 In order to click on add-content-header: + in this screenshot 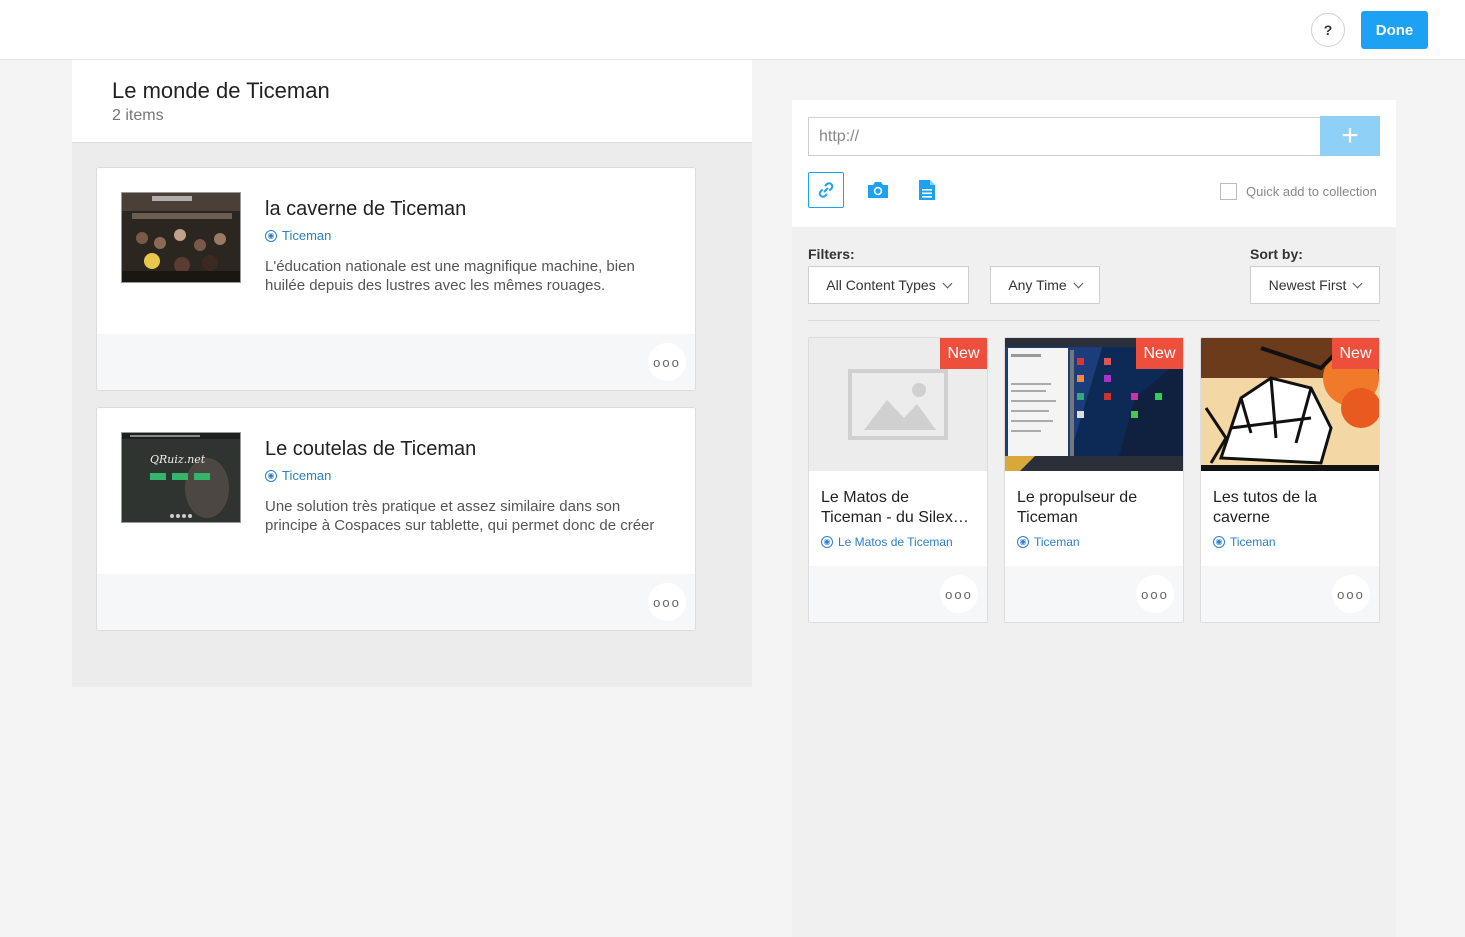, I will do `click(1094, 163)`.